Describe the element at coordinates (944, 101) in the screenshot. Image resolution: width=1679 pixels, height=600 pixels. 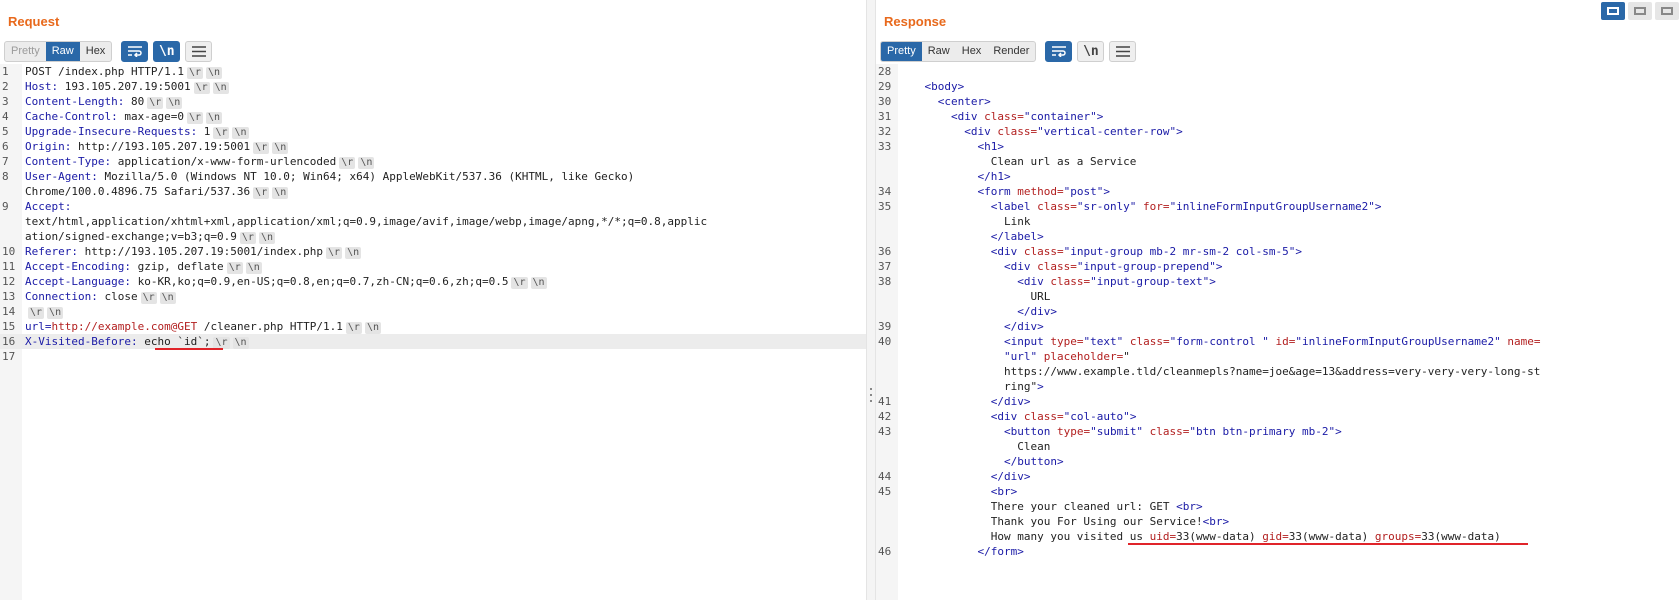
I see `response-line-text: <center>` at that location.